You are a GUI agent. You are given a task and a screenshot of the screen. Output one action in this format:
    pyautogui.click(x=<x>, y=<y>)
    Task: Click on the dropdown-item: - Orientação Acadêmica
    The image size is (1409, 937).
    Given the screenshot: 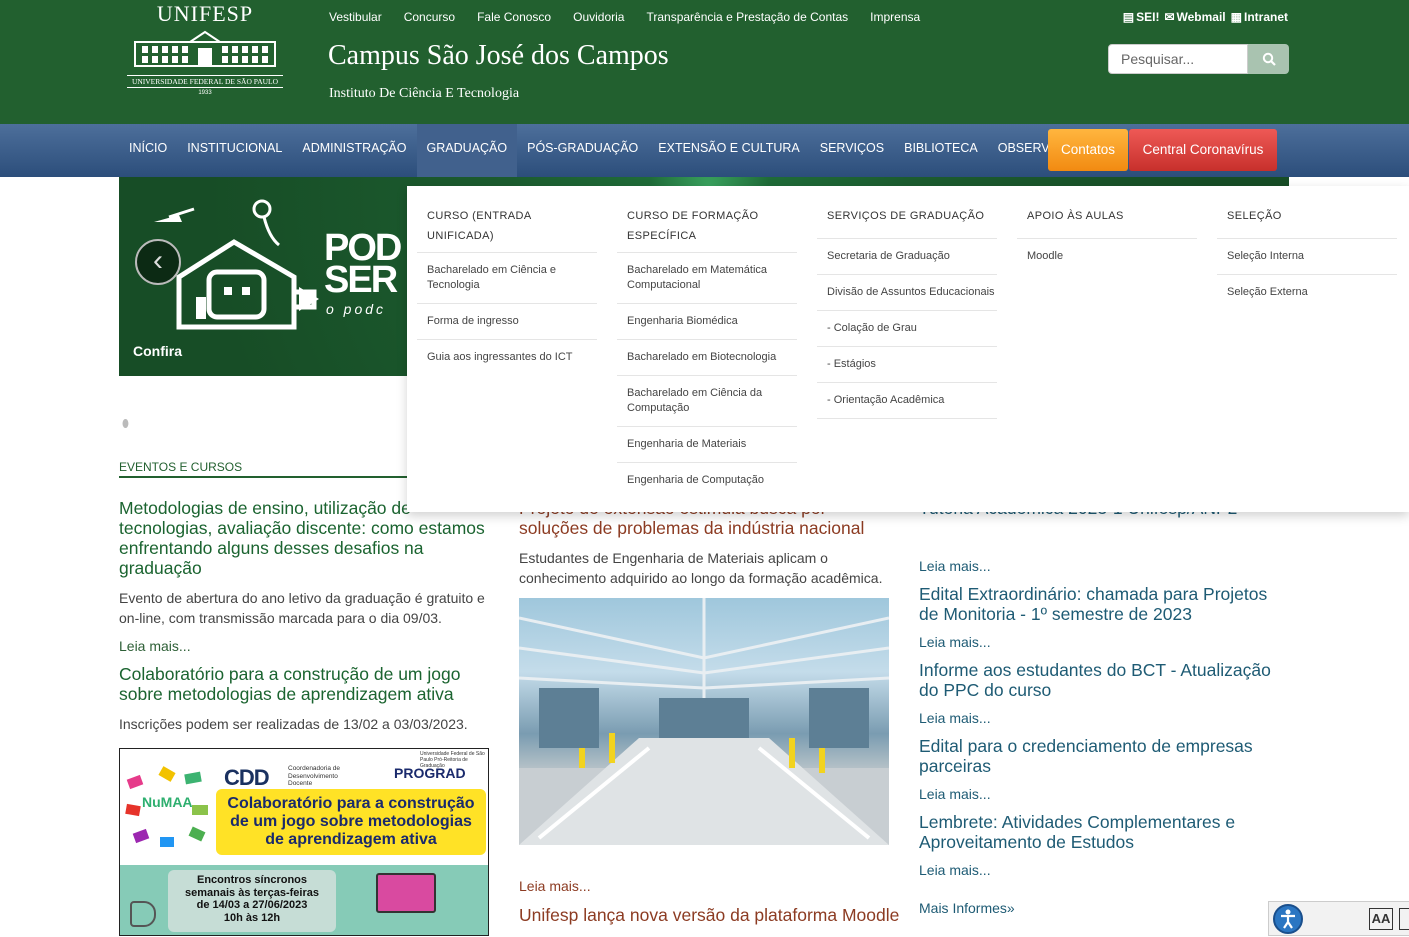 What is the action you would take?
    pyautogui.click(x=907, y=401)
    